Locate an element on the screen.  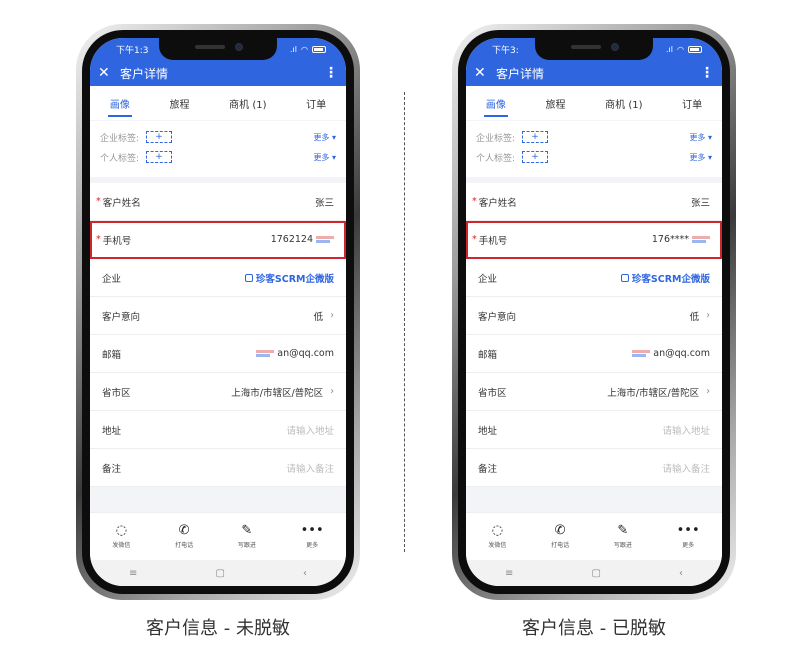
region-label: 省市区 is located at coordinates (492, 393).